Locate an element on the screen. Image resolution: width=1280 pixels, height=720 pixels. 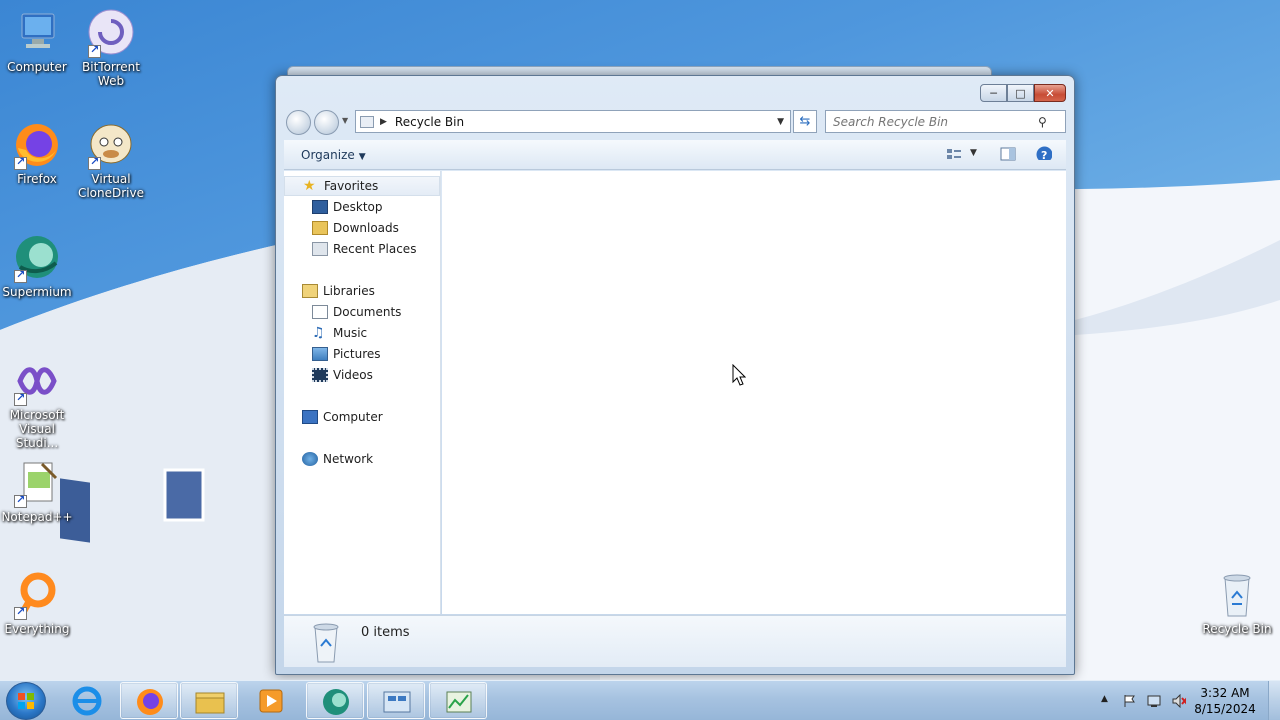
clock-time: 3:32 AM is located at coordinates (1225, 693).